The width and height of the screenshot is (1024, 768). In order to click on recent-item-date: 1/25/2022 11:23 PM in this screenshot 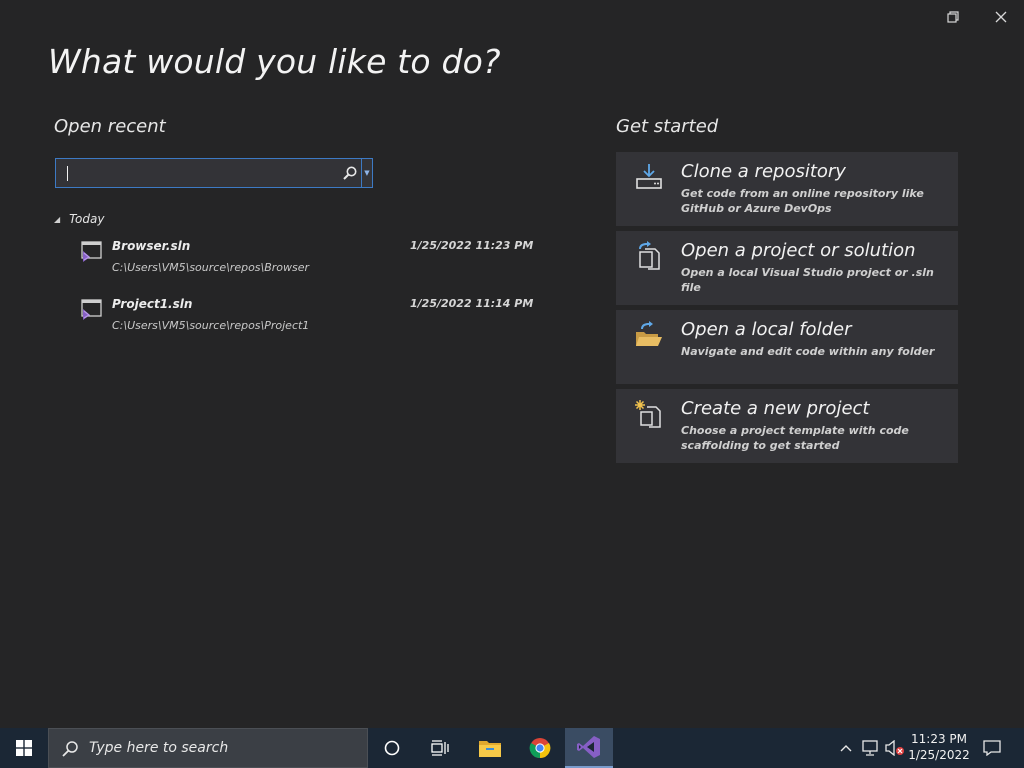, I will do `click(472, 245)`.